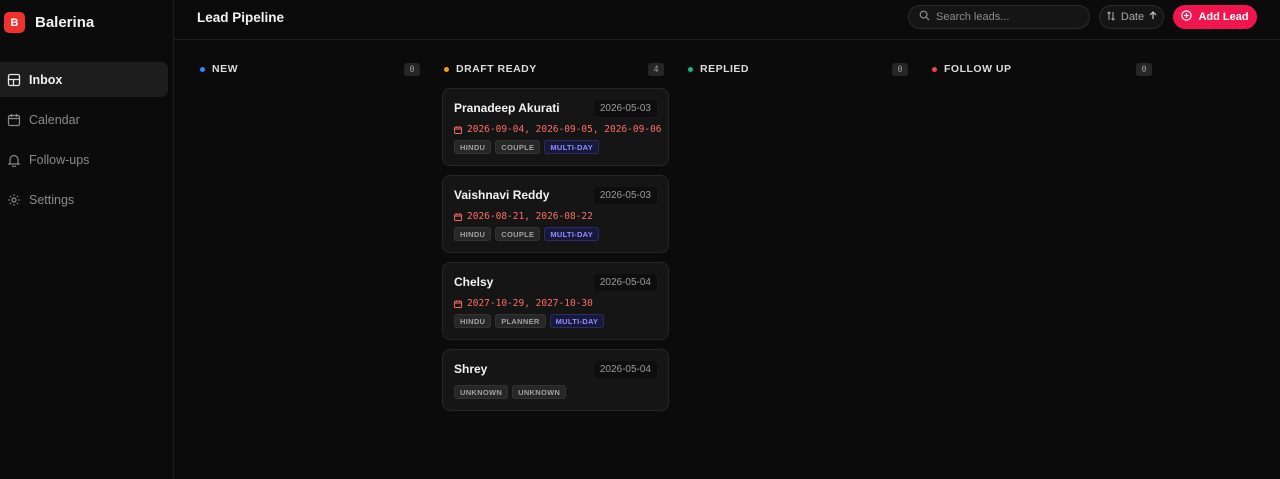 The width and height of the screenshot is (1280, 479). What do you see at coordinates (241, 17) in the screenshot?
I see `page-title: Lead Pipeline` at bounding box center [241, 17].